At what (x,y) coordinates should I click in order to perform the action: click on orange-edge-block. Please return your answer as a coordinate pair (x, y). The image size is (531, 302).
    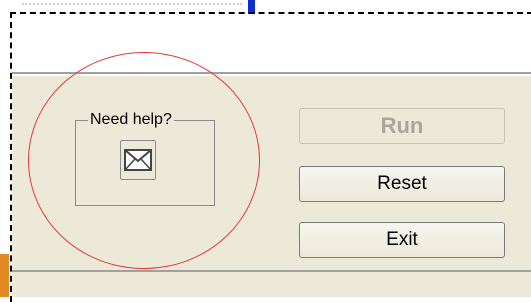
    Looking at the image, I should click on (4, 275).